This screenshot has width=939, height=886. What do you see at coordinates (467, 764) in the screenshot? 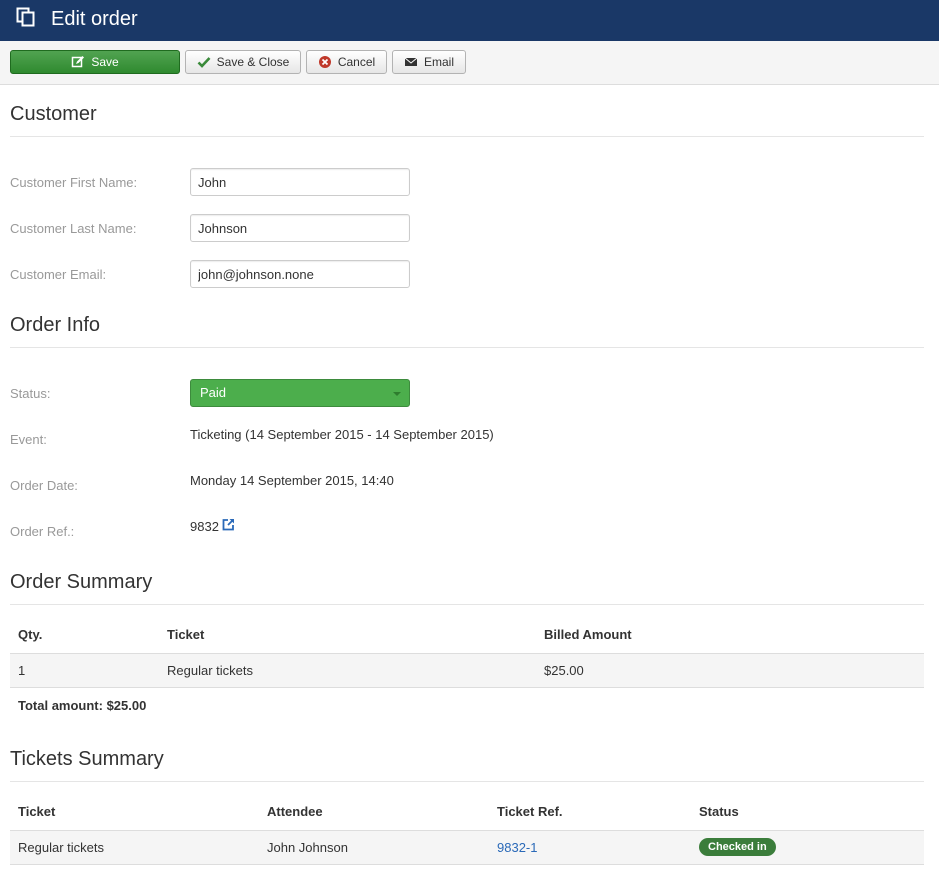
I see `section-title-tickets-summary: Tickets Summary` at bounding box center [467, 764].